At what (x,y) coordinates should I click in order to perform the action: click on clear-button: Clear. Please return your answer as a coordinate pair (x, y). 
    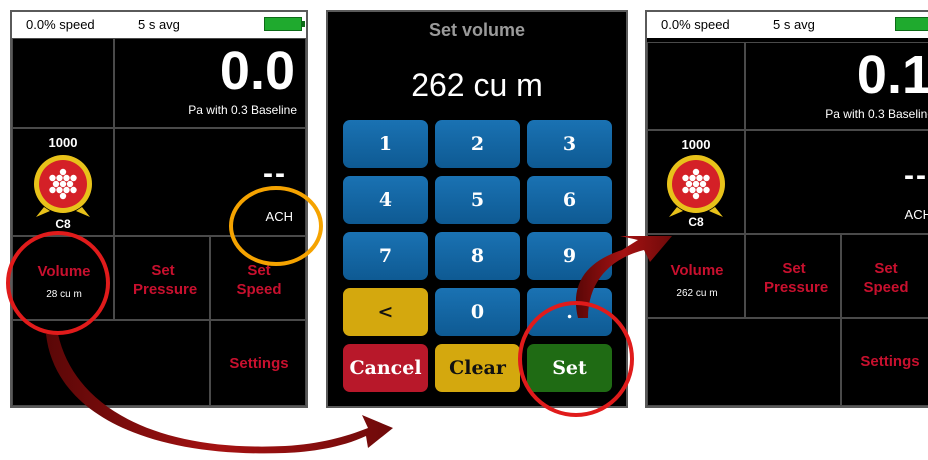
    Looking at the image, I should click on (477, 368).